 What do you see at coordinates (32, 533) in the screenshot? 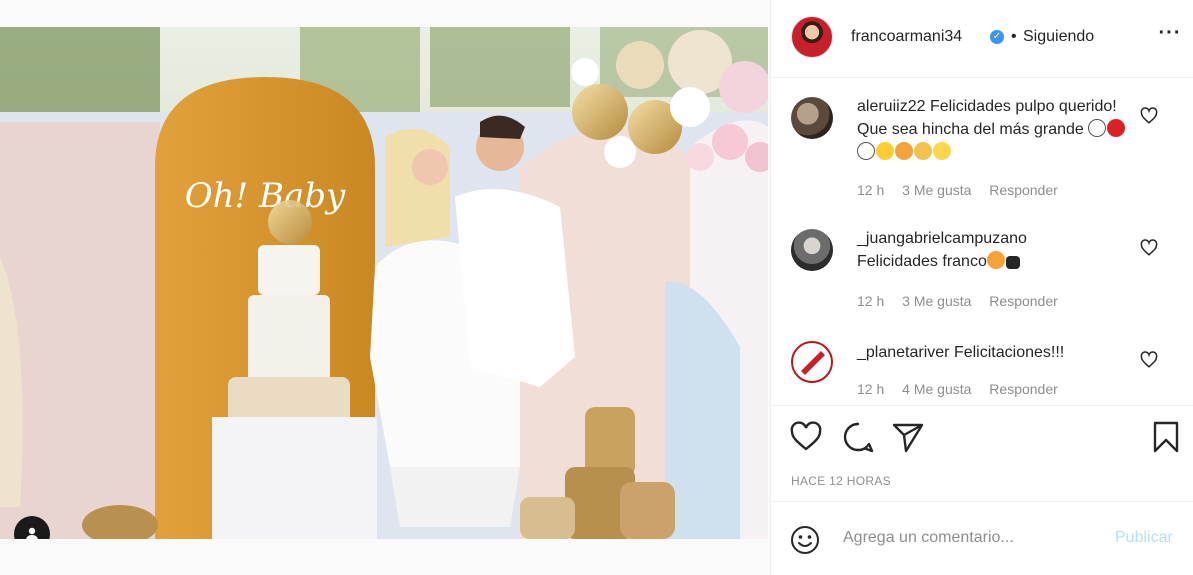
I see `user-tag-icon` at bounding box center [32, 533].